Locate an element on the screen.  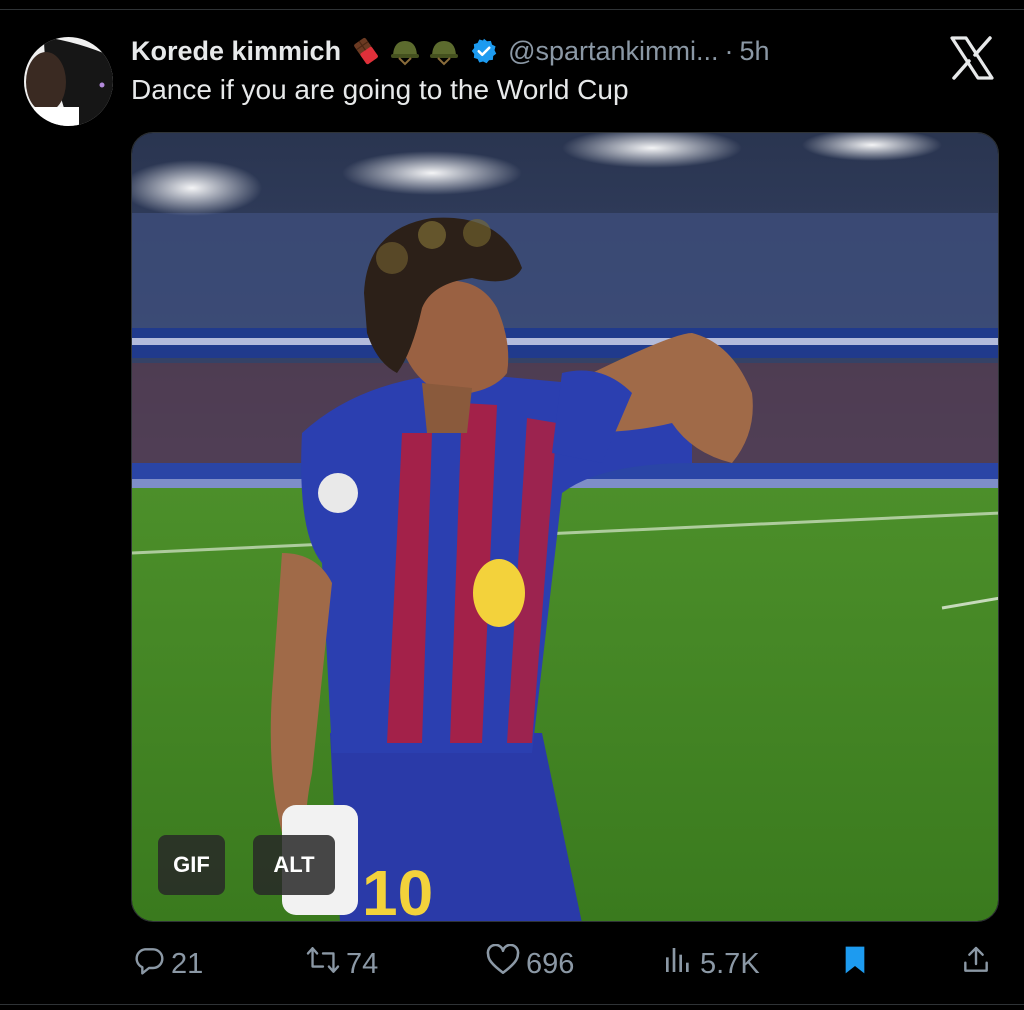
repost-count: 74 is located at coordinates (362, 963).